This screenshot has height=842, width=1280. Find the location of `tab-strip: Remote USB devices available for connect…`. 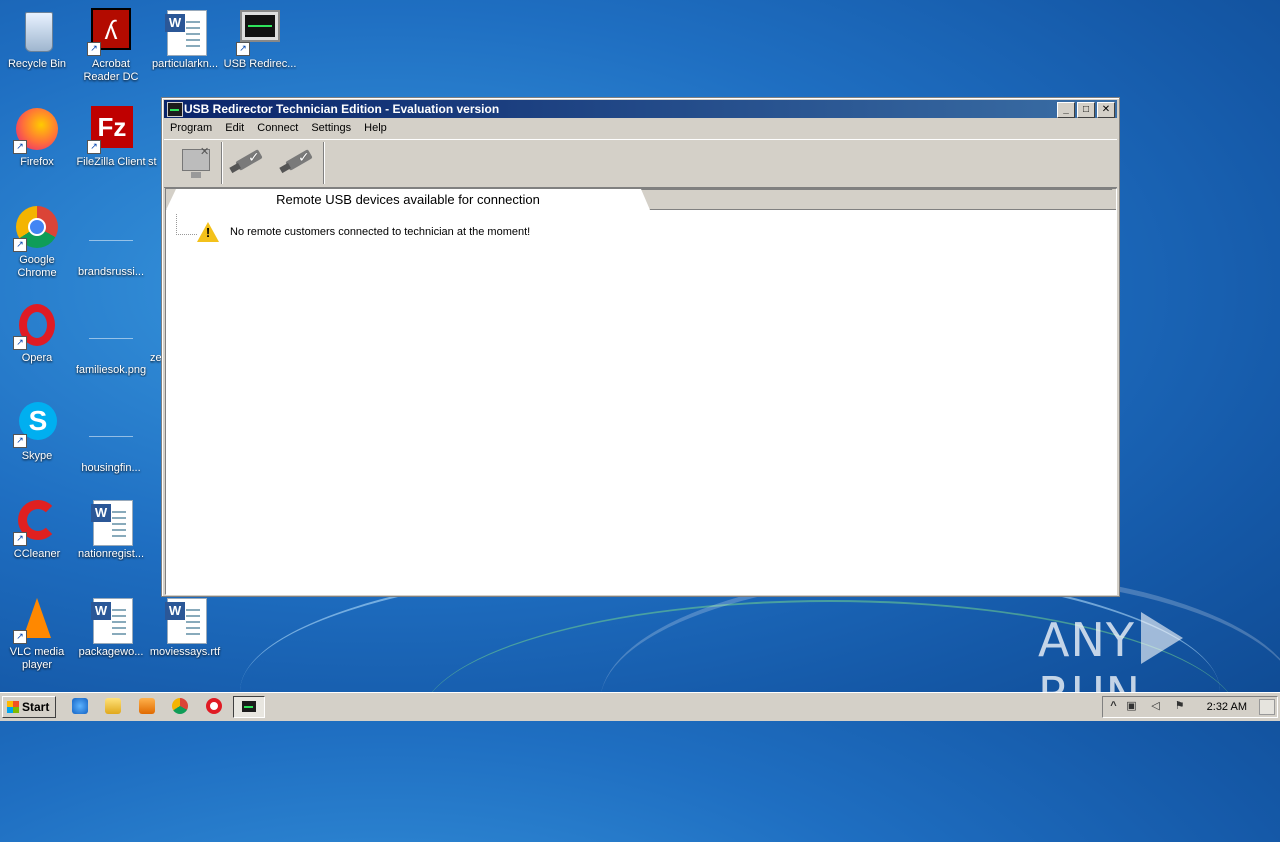

tab-strip: Remote USB devices available for connect… is located at coordinates (641, 199).